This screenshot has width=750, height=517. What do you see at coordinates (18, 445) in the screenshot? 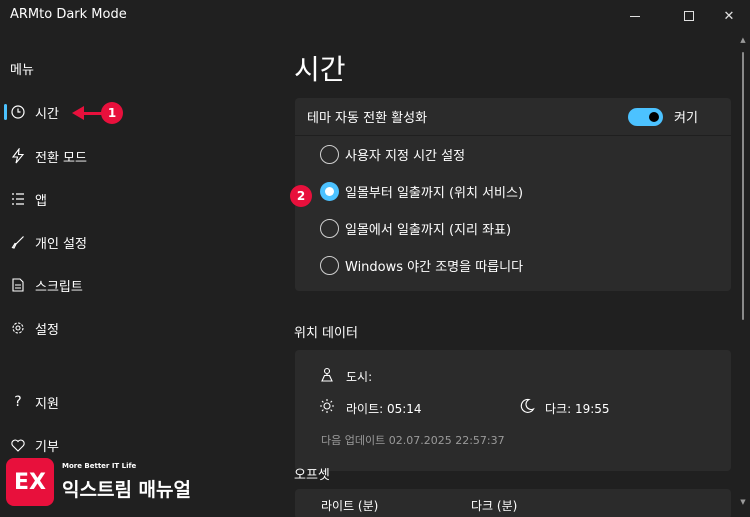
I see `heart-icon` at bounding box center [18, 445].